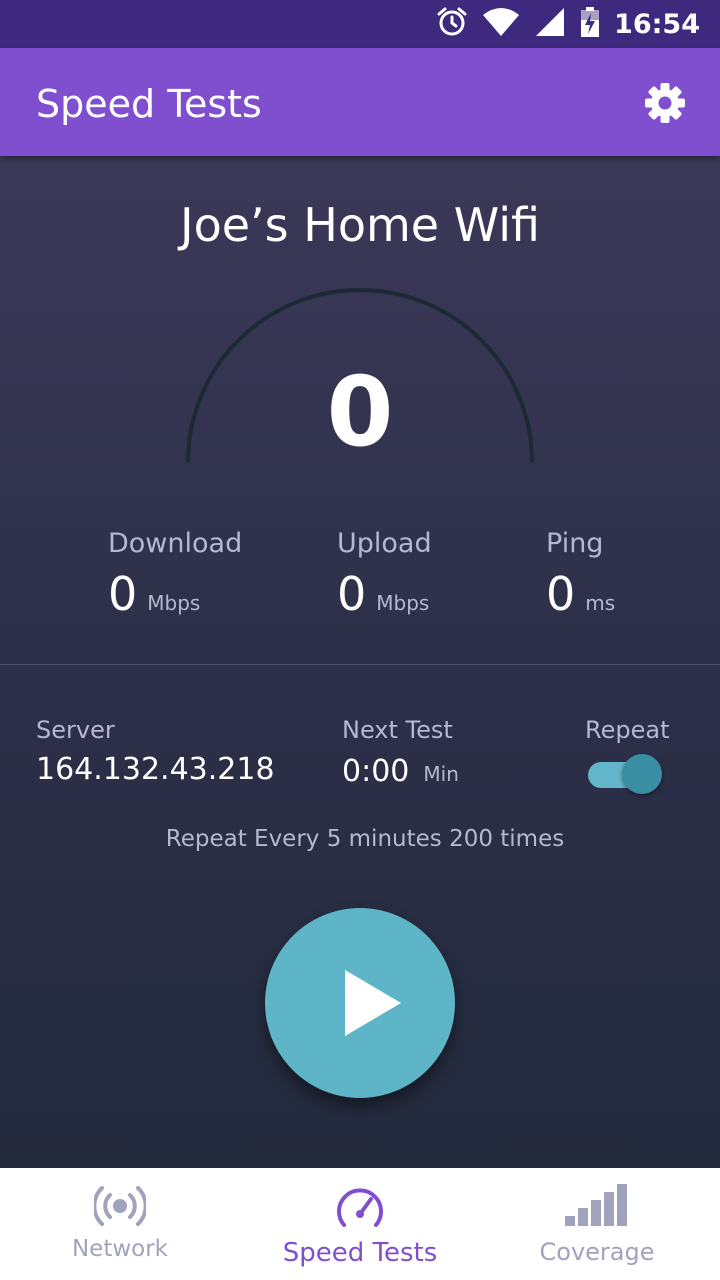 The image size is (720, 1280). I want to click on signal-bars-icon, so click(596, 1205).